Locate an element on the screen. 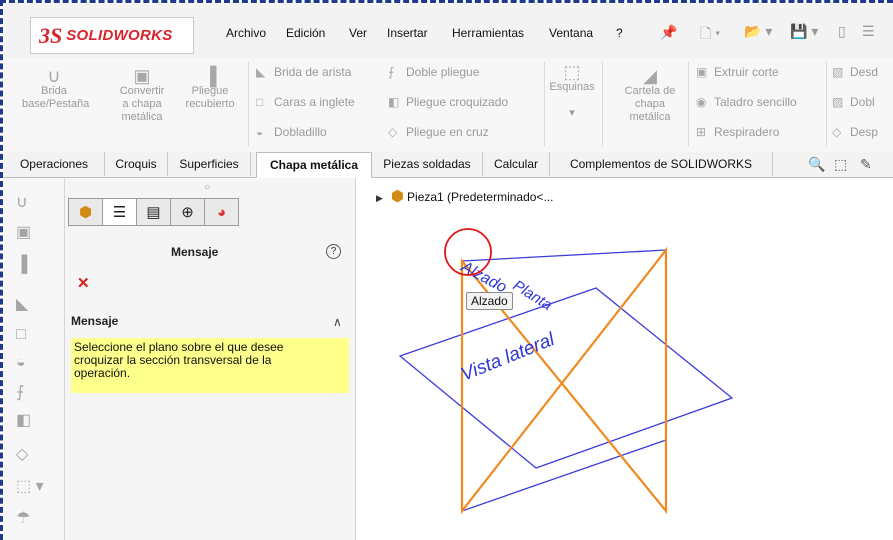 Image resolution: width=893 pixels, height=540 pixels. convert-label-2: a chapa is located at coordinates (142, 104).